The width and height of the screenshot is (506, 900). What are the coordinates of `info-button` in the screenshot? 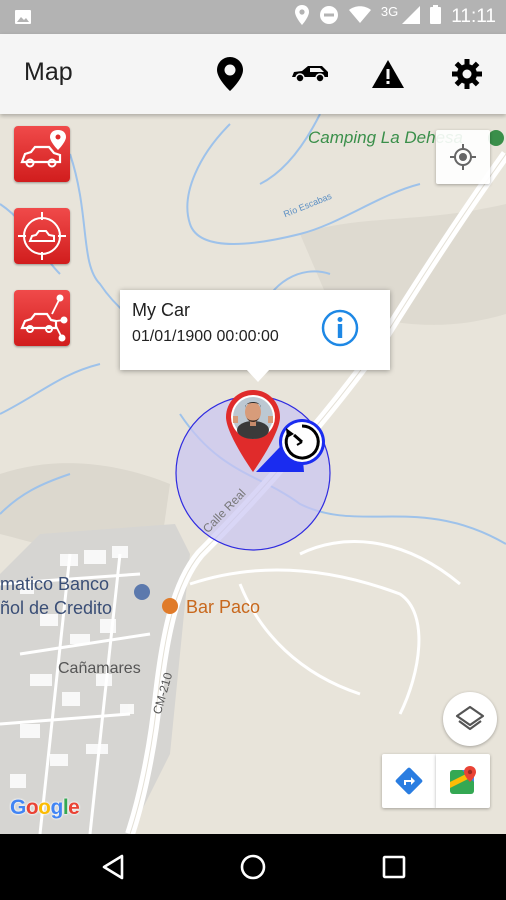 It's located at (340, 328).